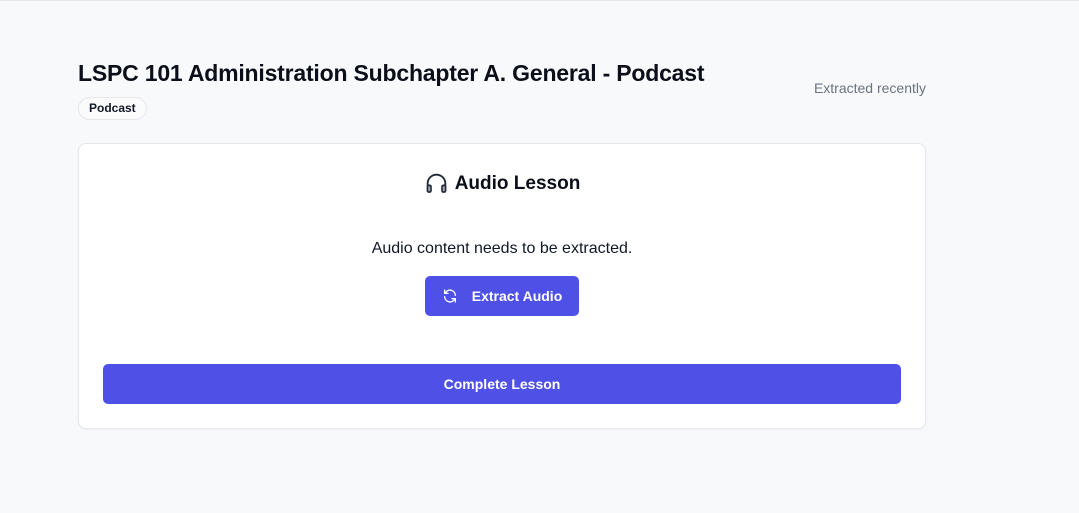 The height and width of the screenshot is (513, 1079). What do you see at coordinates (450, 296) in the screenshot?
I see `refresh-icon` at bounding box center [450, 296].